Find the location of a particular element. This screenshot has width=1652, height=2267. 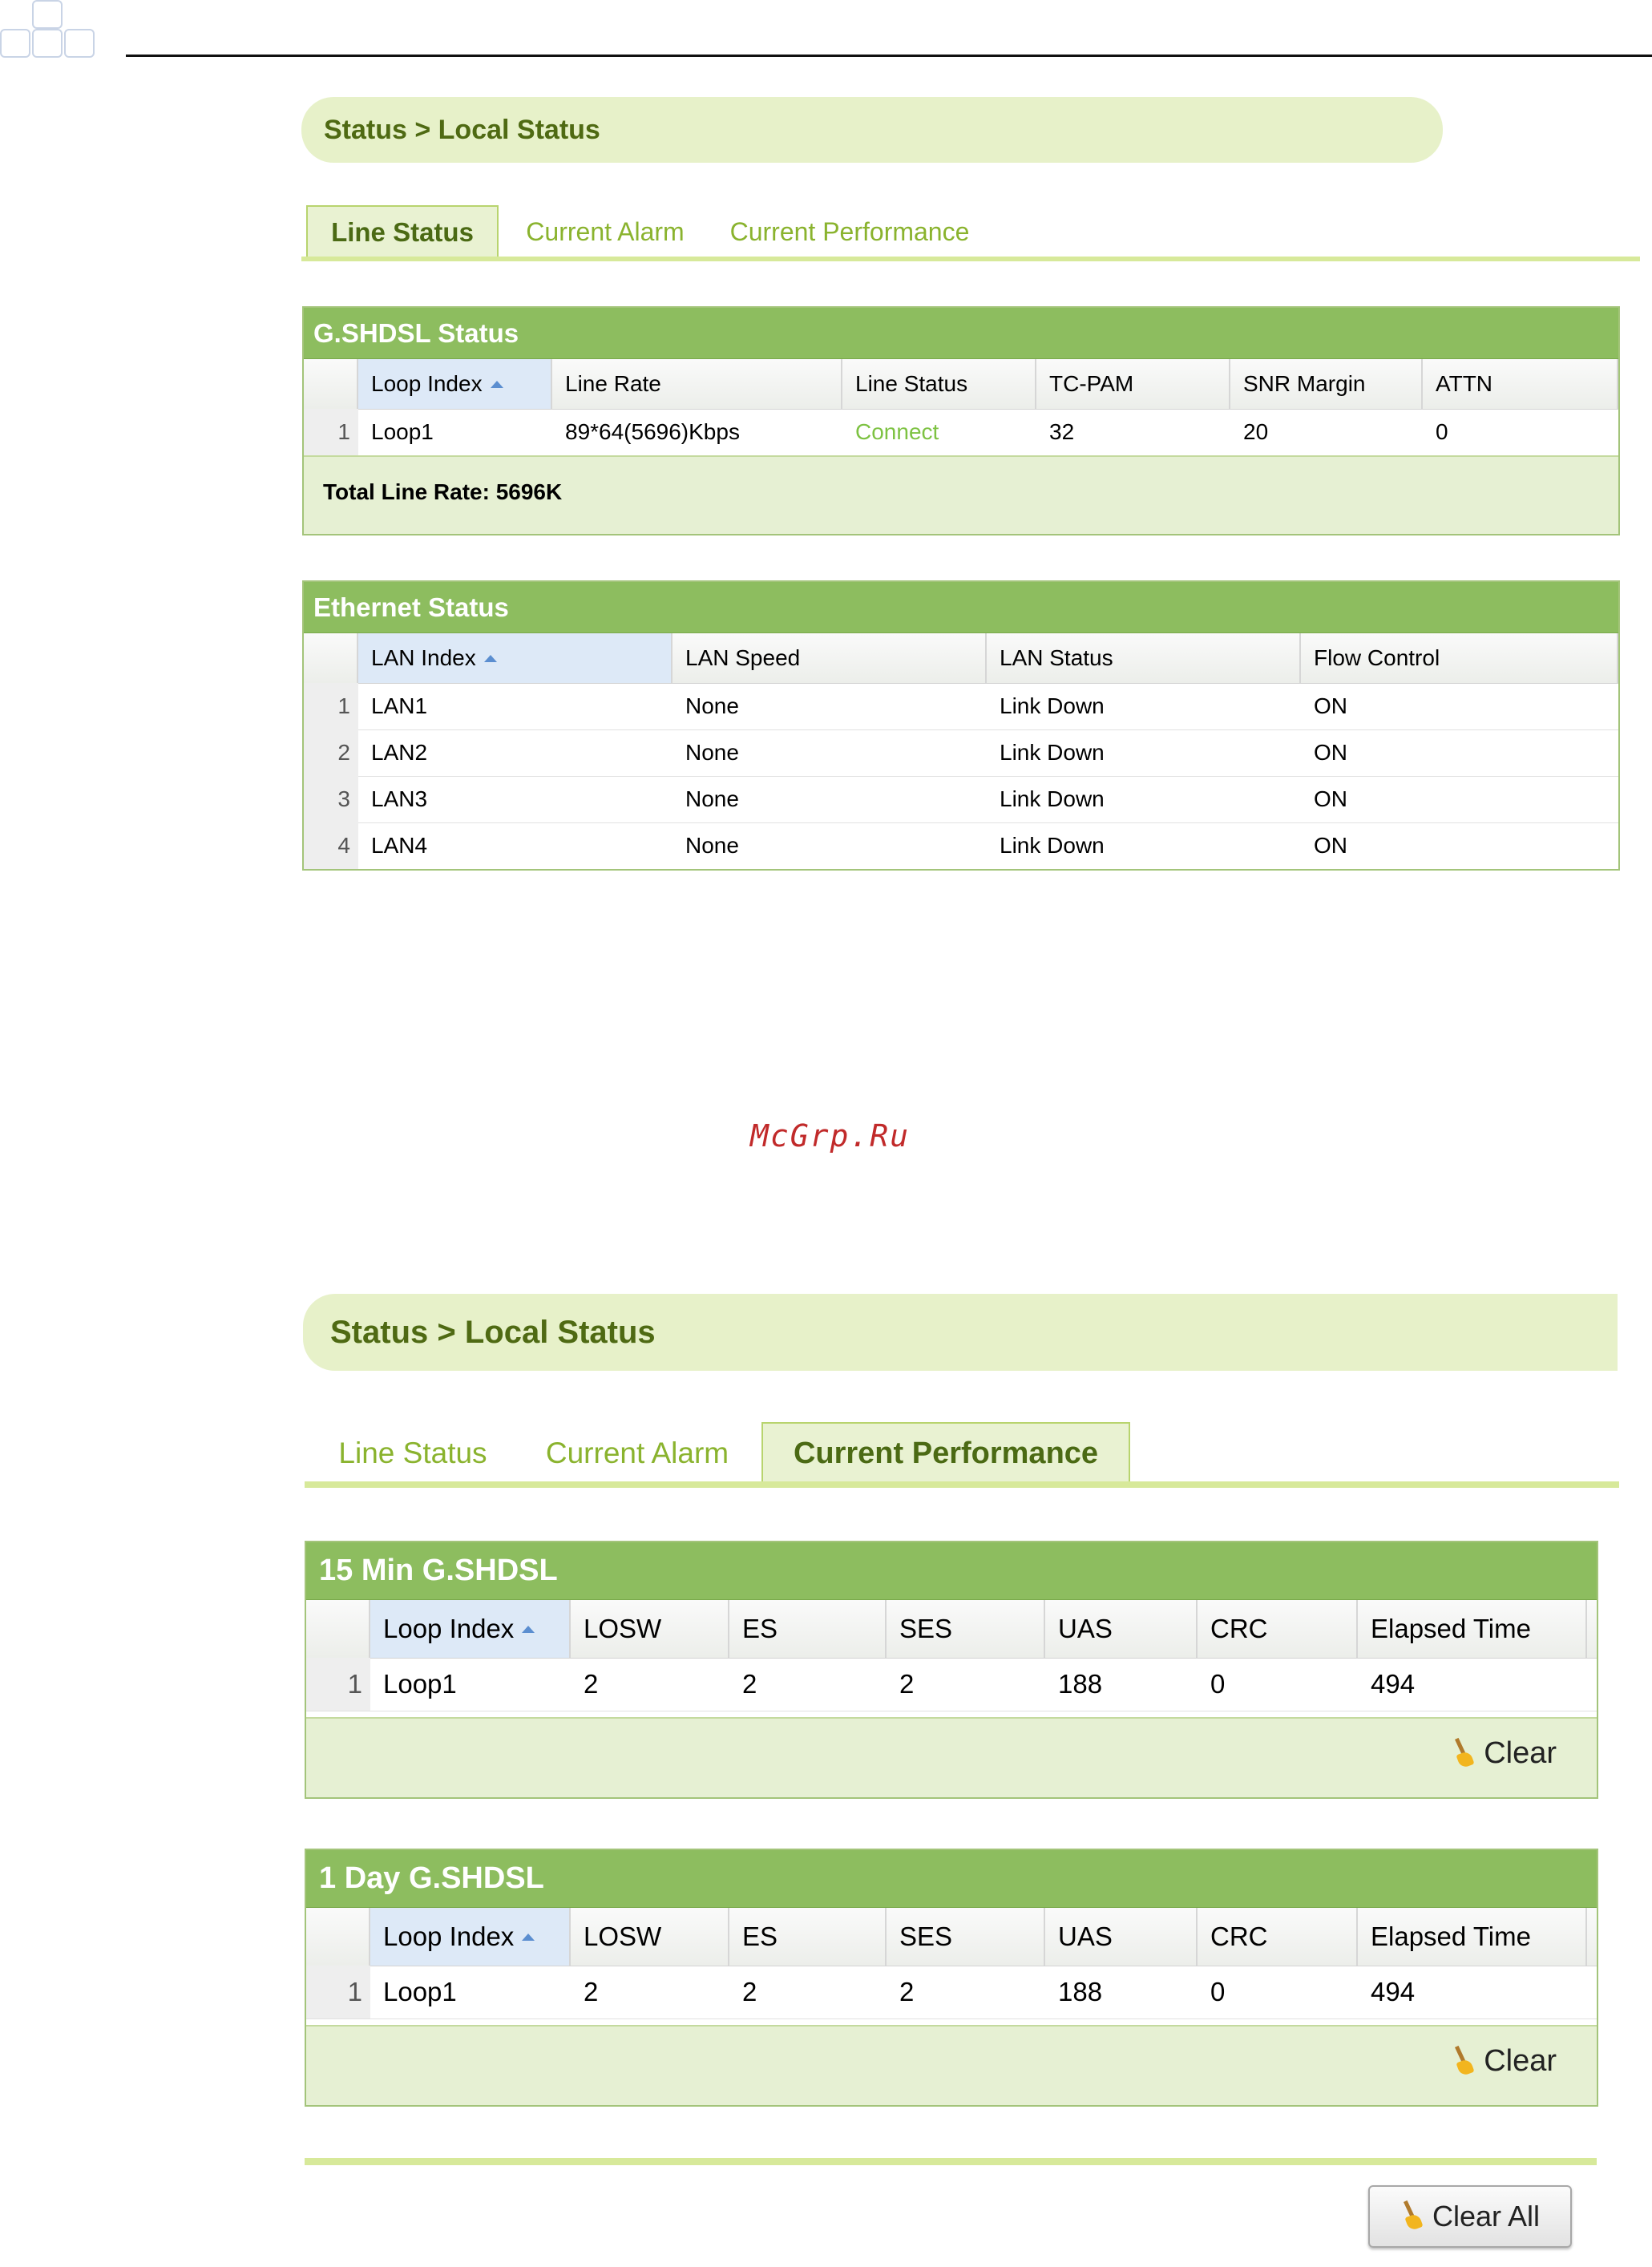

col-lan-speed: LAN Speed is located at coordinates (830, 658).